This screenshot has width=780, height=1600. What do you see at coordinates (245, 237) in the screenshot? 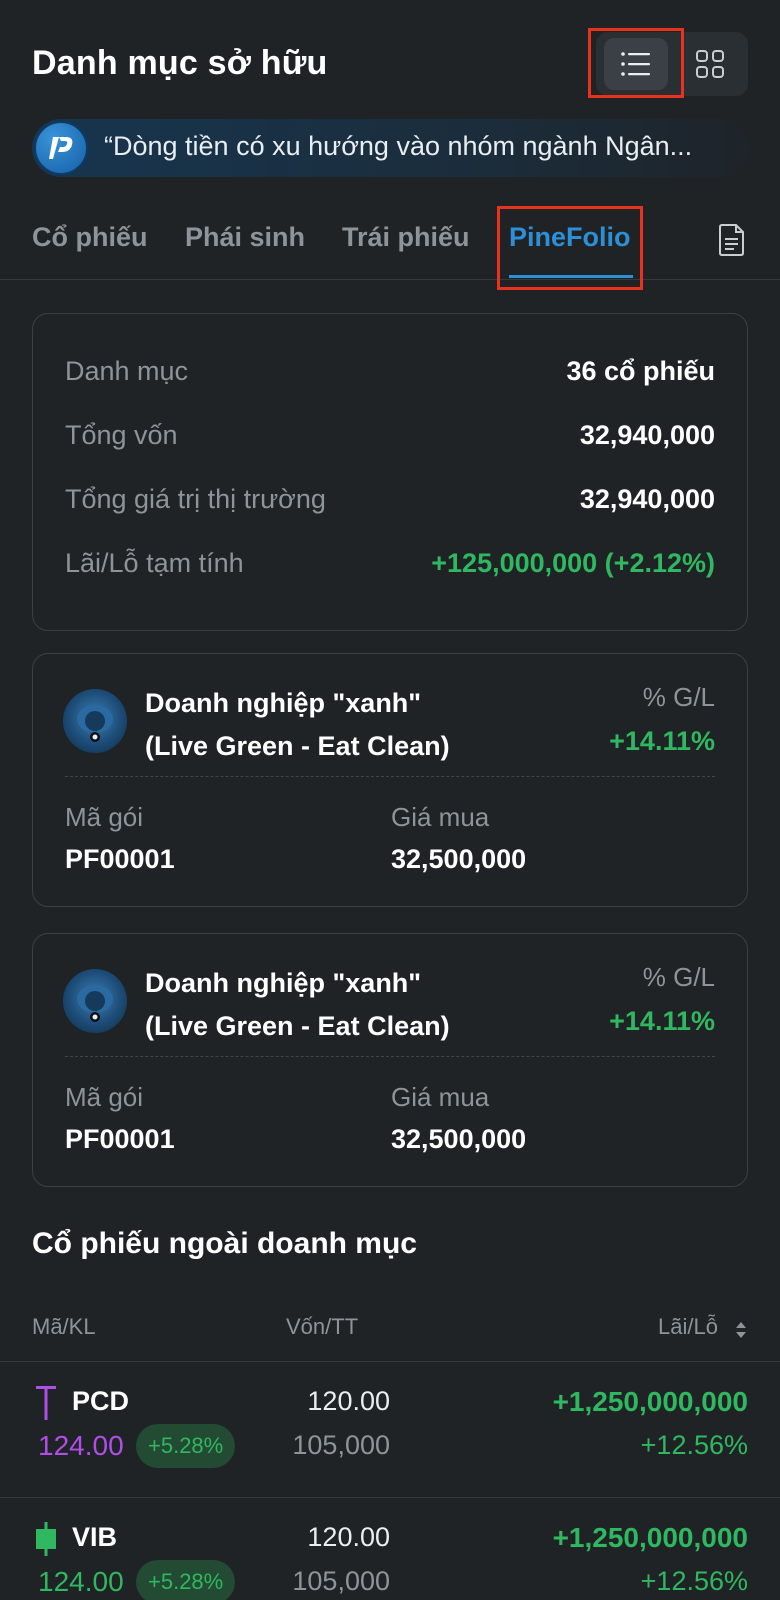
I see `tab-phai-sinh: Phái sinh` at bounding box center [245, 237].